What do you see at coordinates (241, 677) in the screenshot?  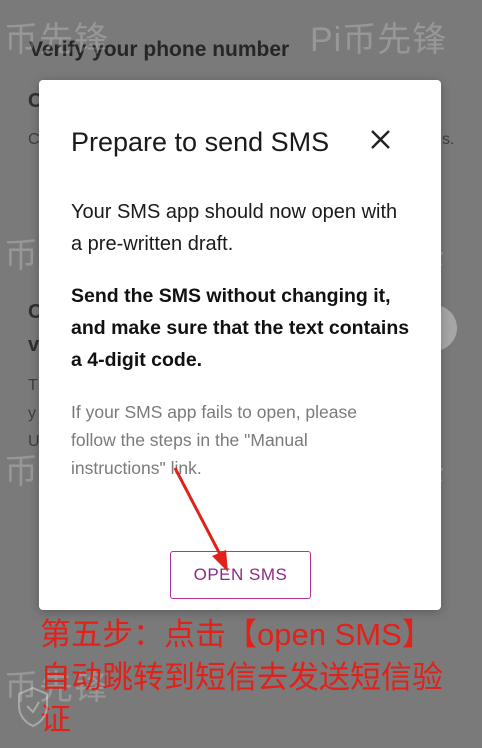 I see `annotation-text: 自动跳转到短信去发送短信验` at bounding box center [241, 677].